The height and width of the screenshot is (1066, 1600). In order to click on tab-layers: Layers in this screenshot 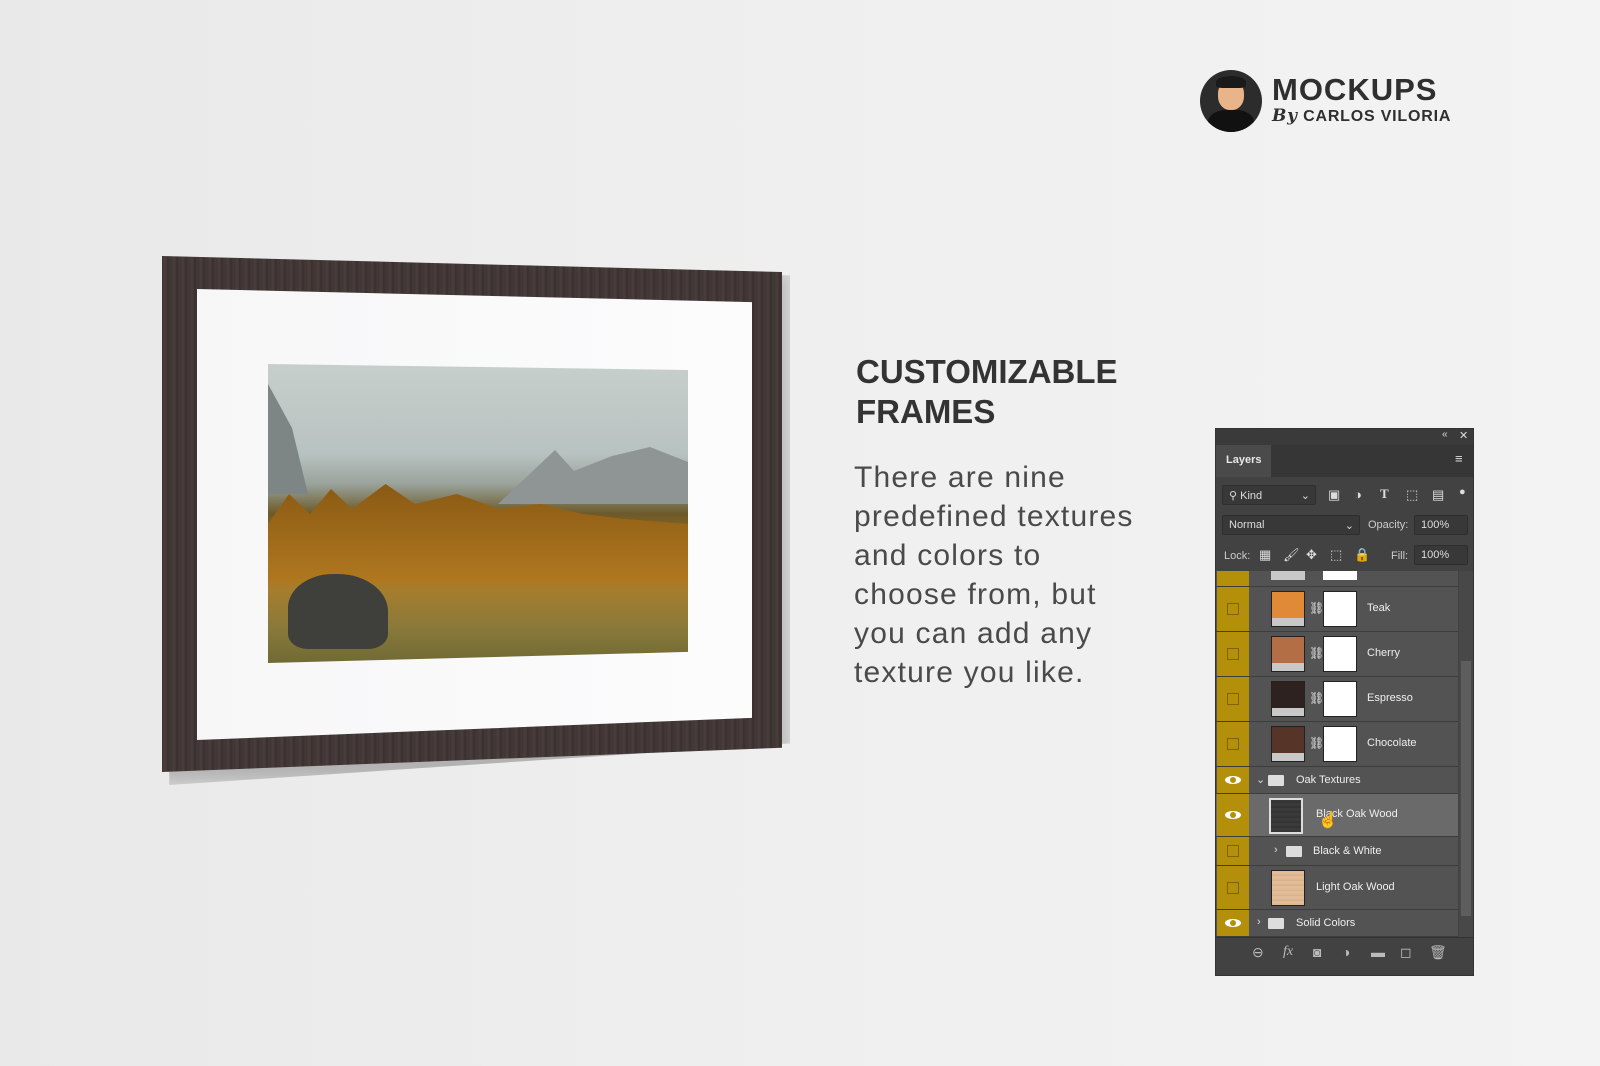, I will do `click(1243, 461)`.